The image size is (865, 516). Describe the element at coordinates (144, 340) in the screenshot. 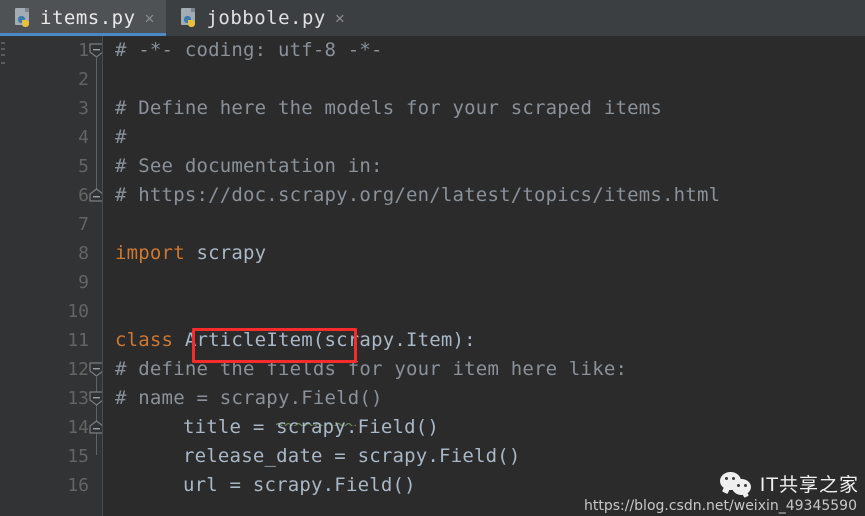

I see `keyword-class: class` at that location.